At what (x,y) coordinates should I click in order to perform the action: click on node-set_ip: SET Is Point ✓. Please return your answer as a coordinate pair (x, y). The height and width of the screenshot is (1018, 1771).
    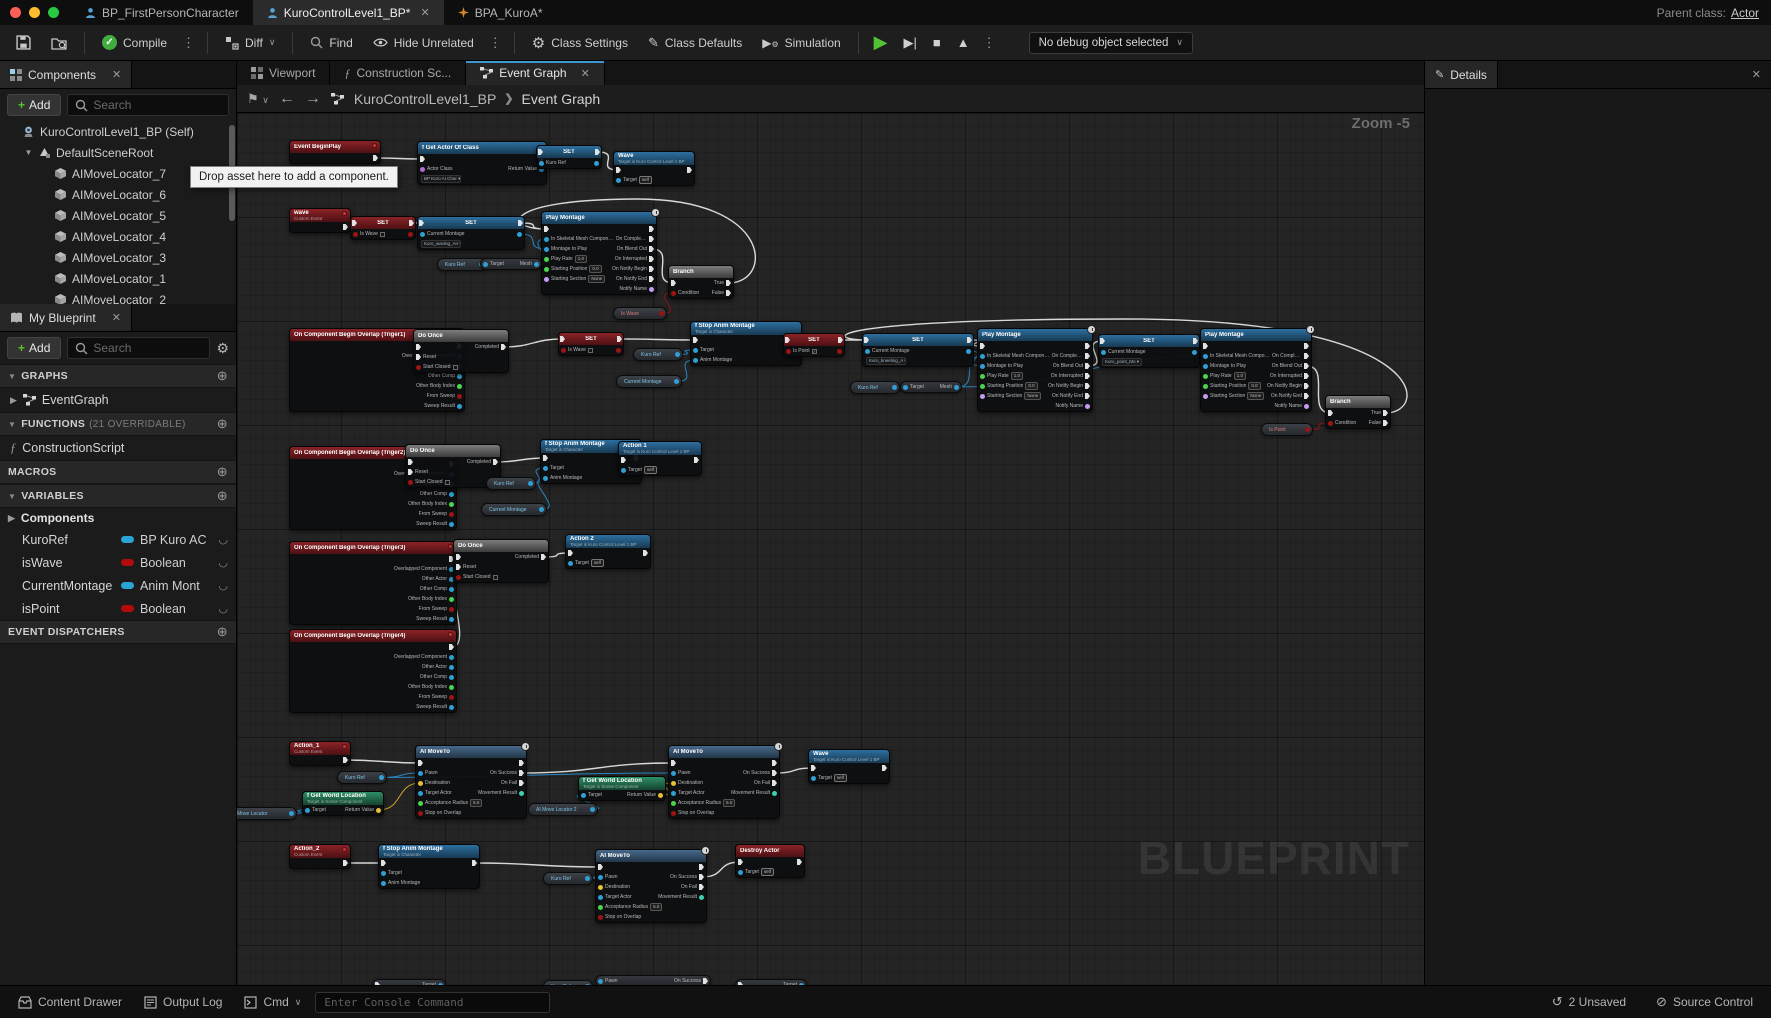
    Looking at the image, I should click on (814, 345).